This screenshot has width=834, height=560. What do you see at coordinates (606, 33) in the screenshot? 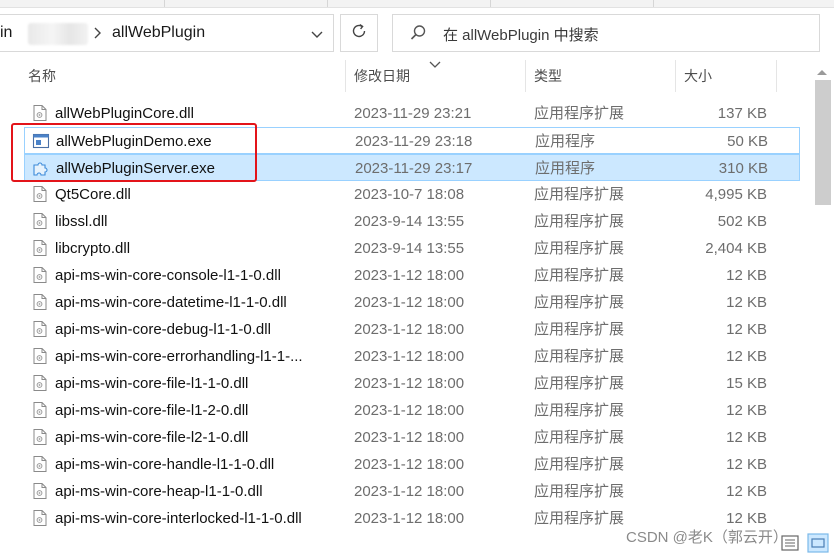
I see `search-input: 在 allWebPlugin 中搜索` at bounding box center [606, 33].